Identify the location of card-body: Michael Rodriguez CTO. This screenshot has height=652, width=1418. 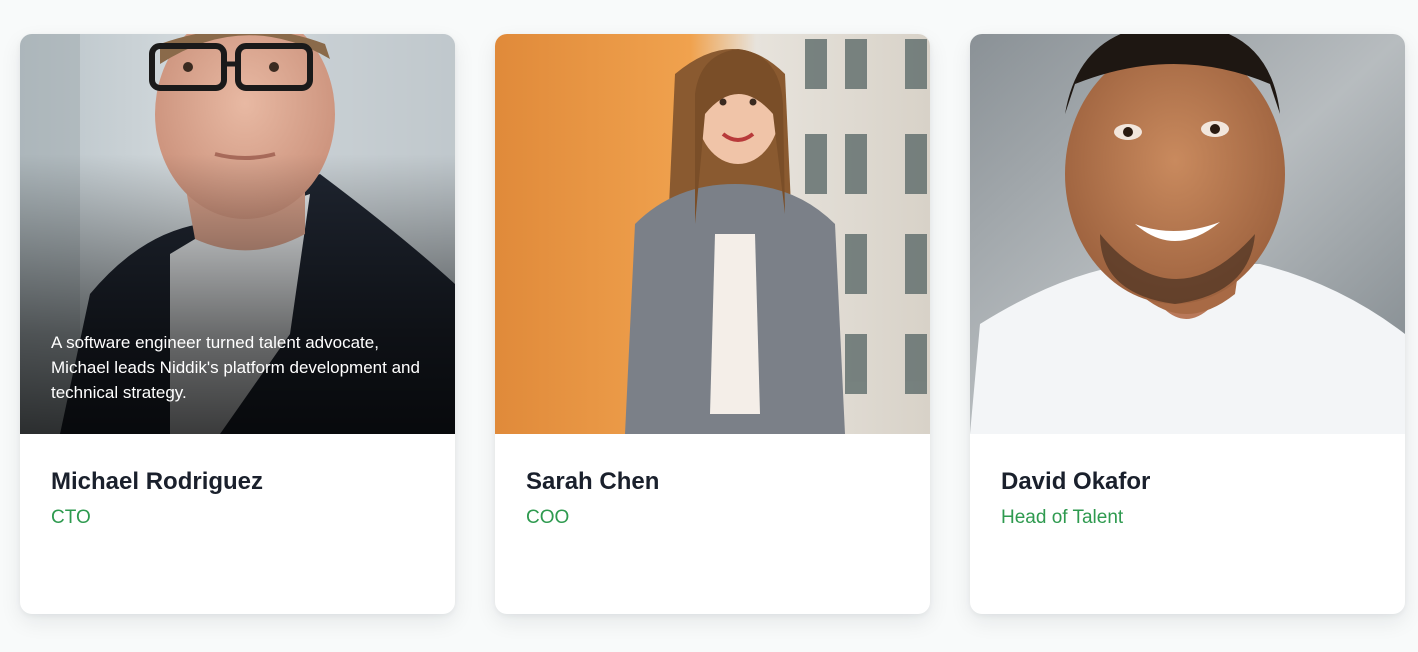
(237, 482).